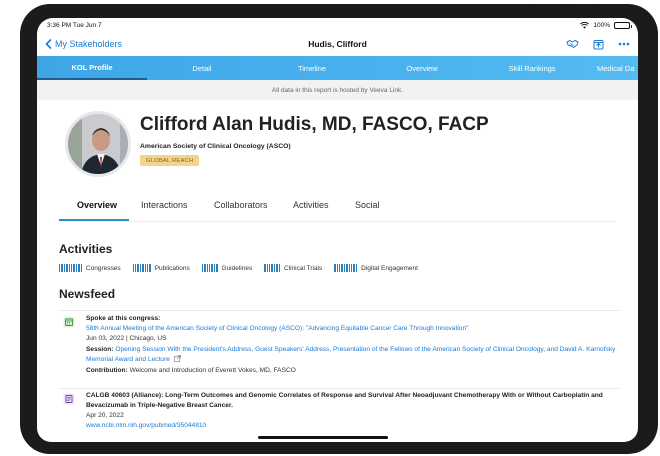 The width and height of the screenshot is (660, 456). I want to click on subtab-collaborators: Collaborators, so click(241, 205).